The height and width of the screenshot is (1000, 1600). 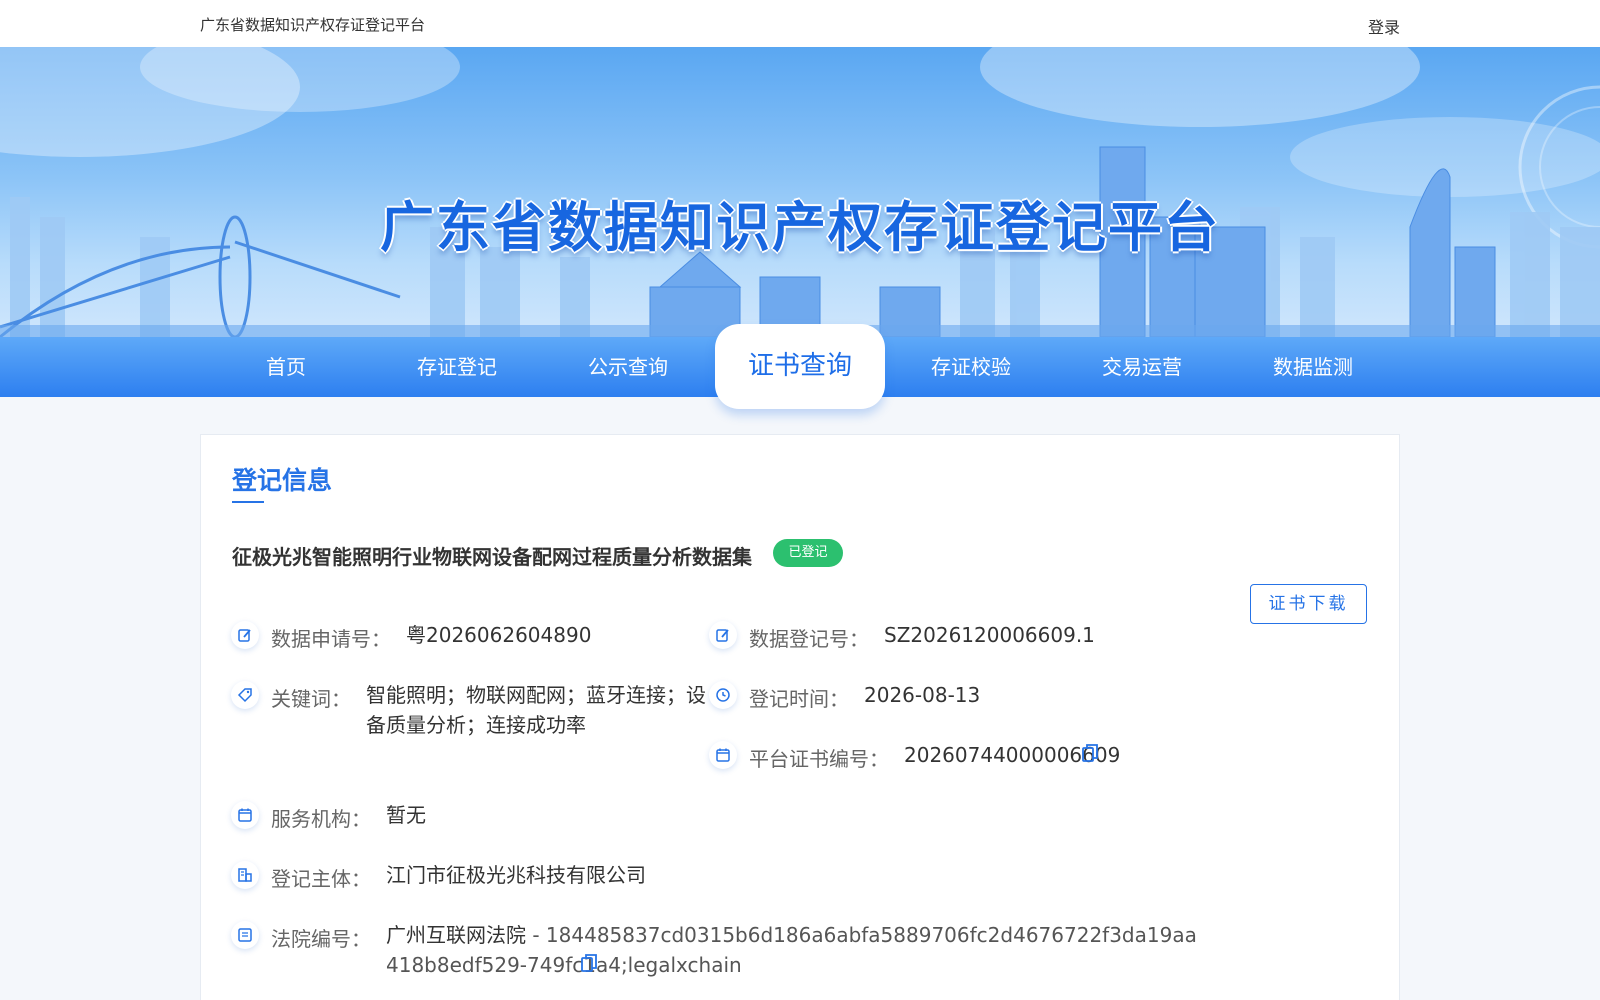 I want to click on registration-time-value: 2026-08-13, so click(x=922, y=695).